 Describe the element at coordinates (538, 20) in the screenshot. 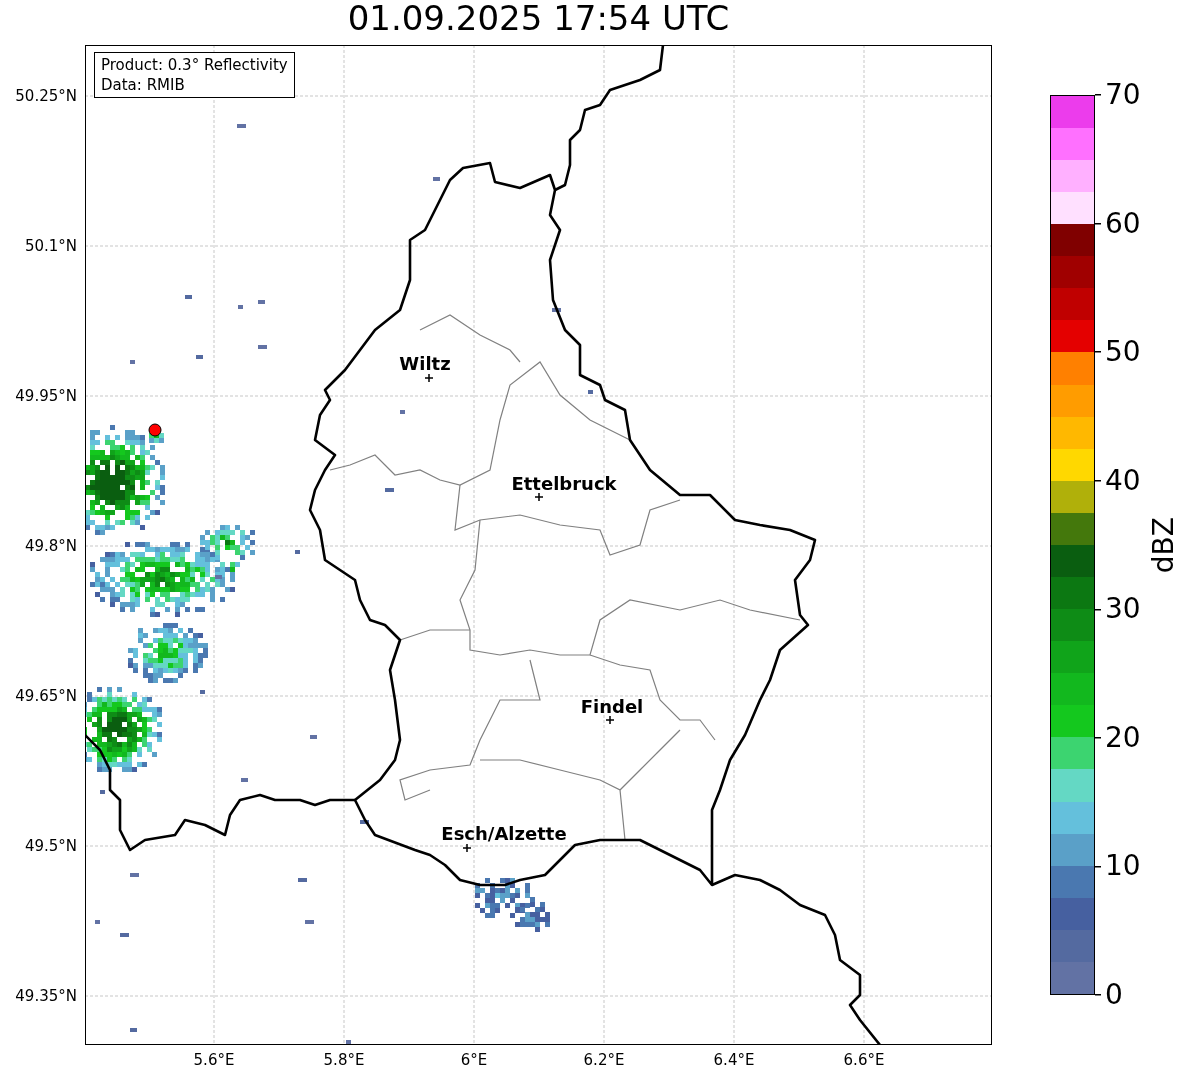

I see `chart-title: 01.09.2025 17:54 UTC` at that location.